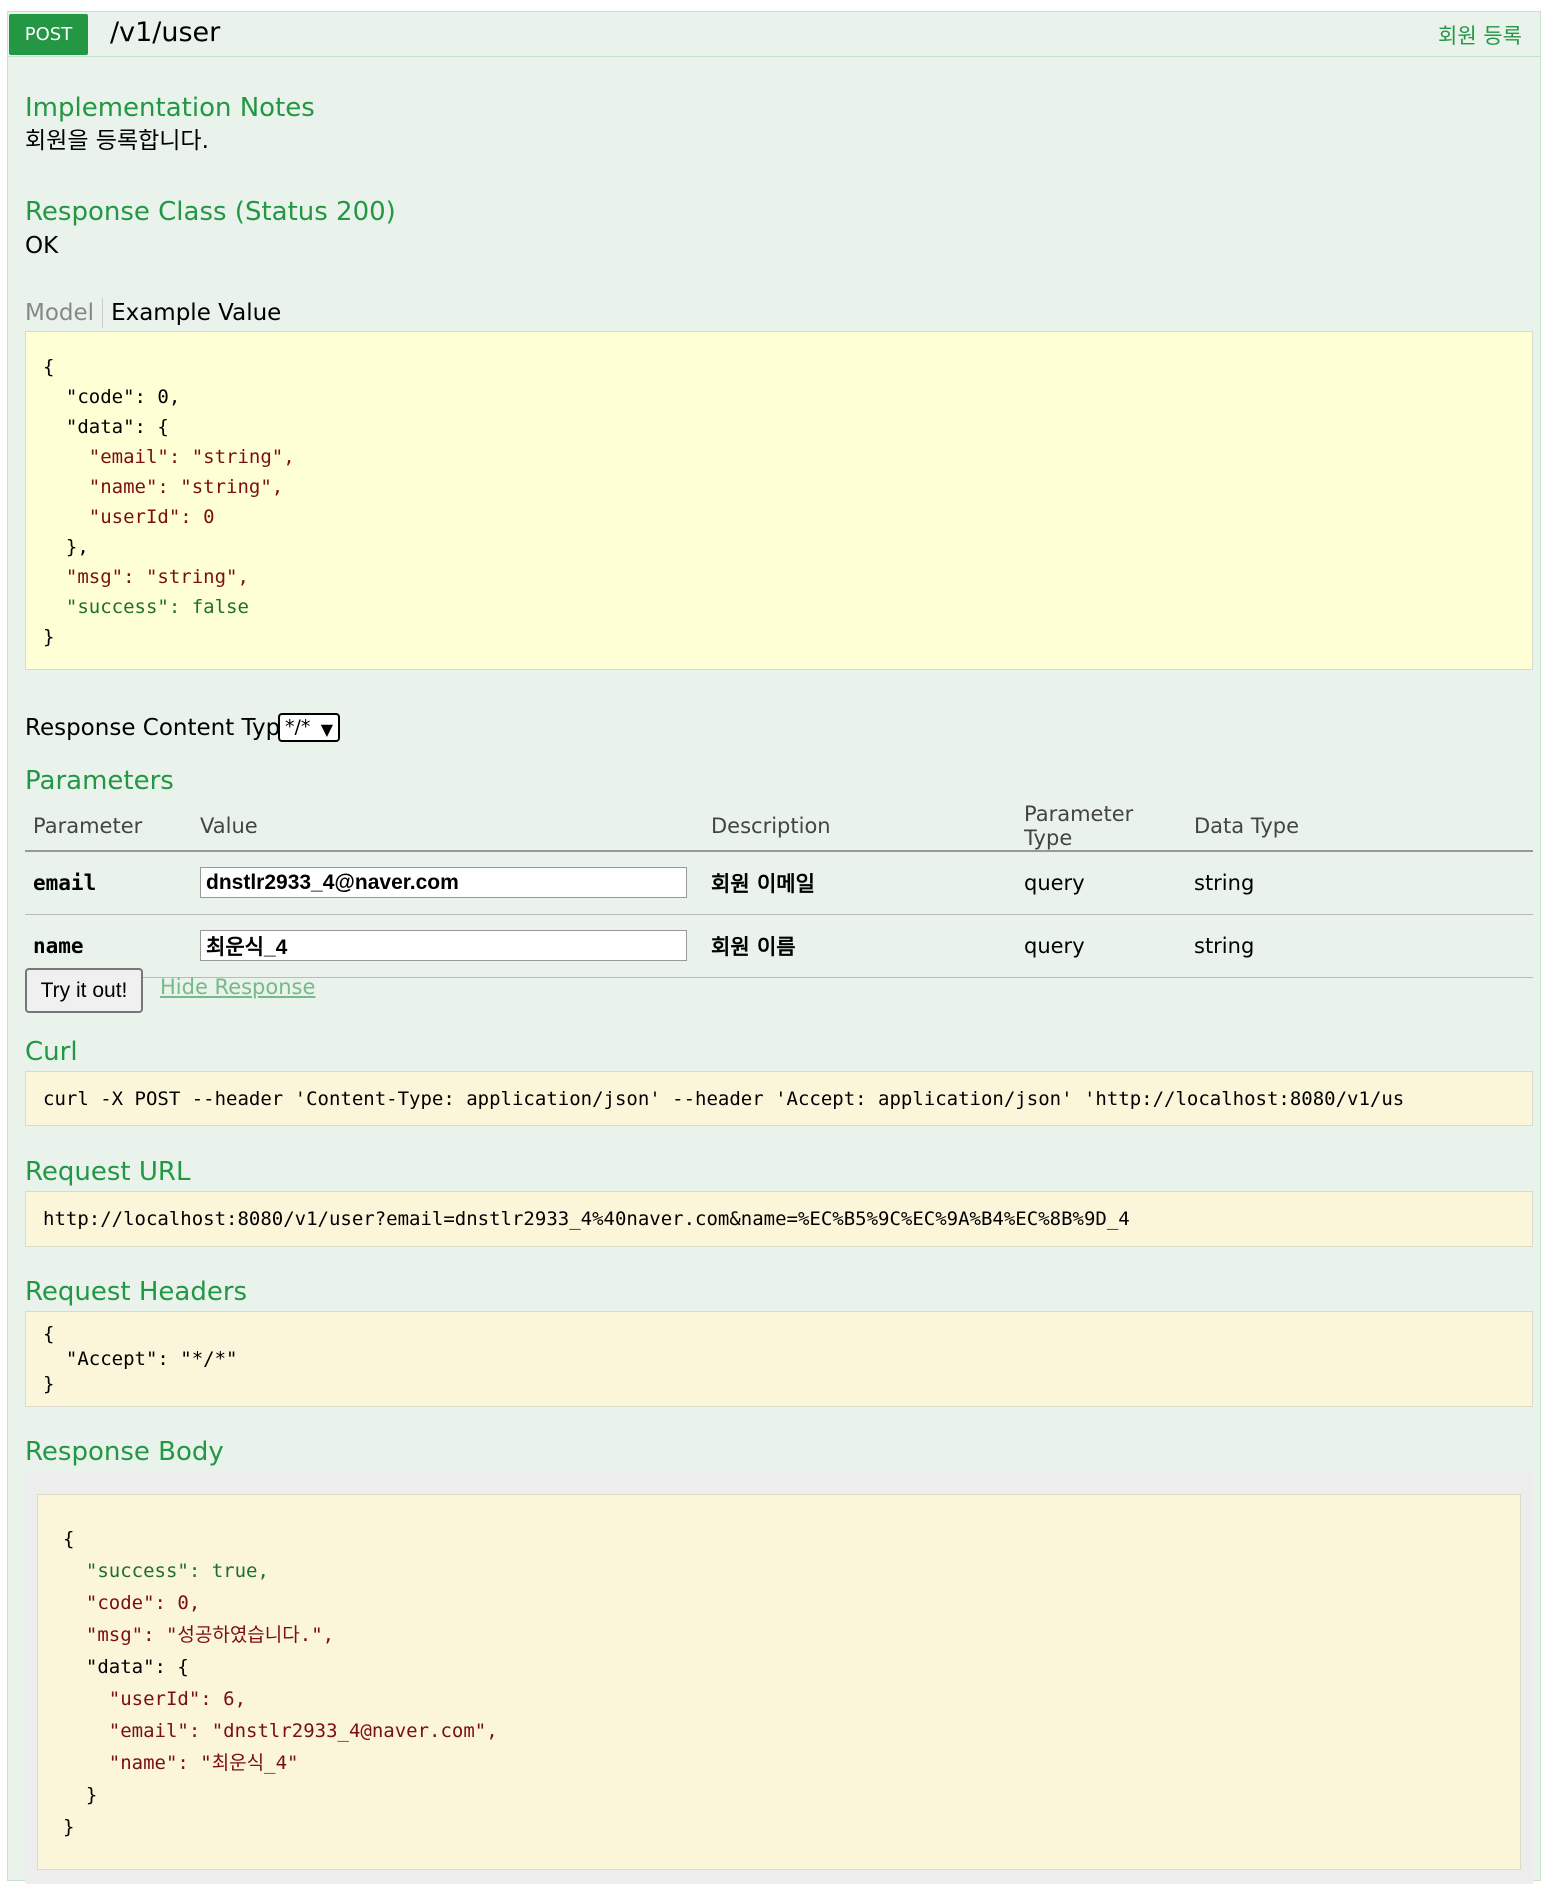 This screenshot has width=1548, height=1884. What do you see at coordinates (108, 827) in the screenshot?
I see `column-header: Parameter` at bounding box center [108, 827].